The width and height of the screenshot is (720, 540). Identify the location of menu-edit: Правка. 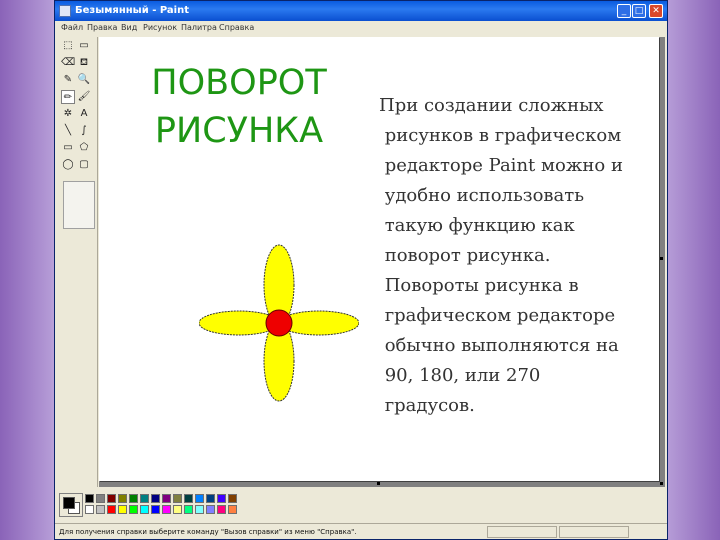
(102, 28).